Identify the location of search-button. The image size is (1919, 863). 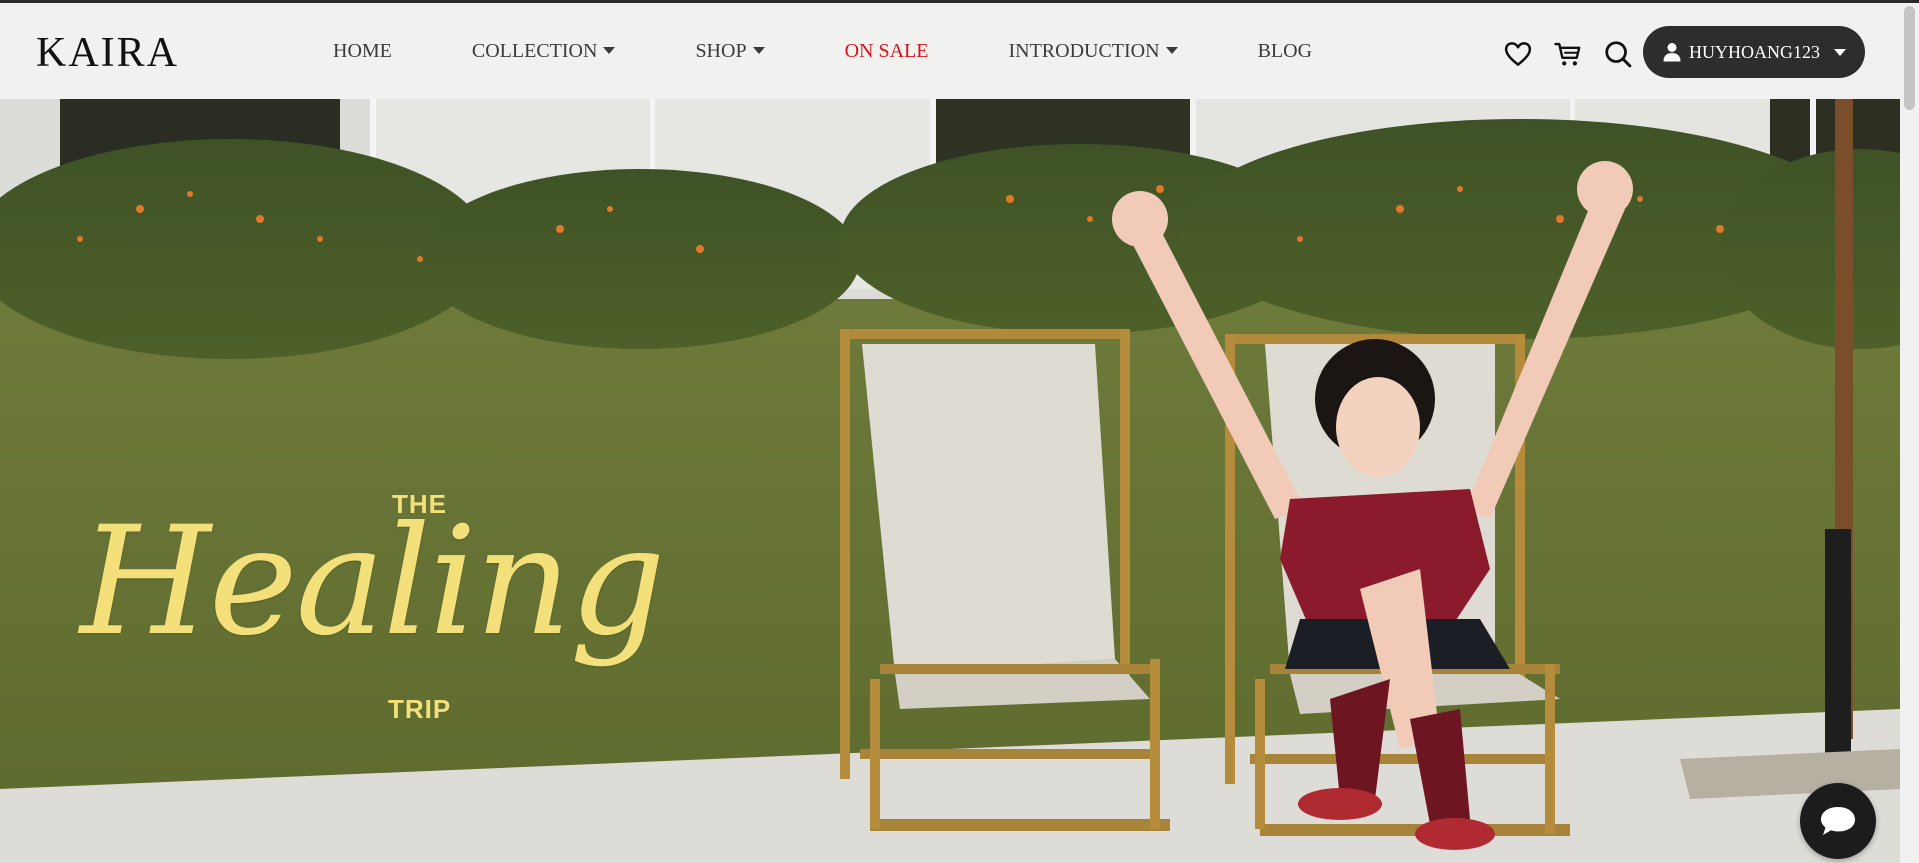
(1618, 54).